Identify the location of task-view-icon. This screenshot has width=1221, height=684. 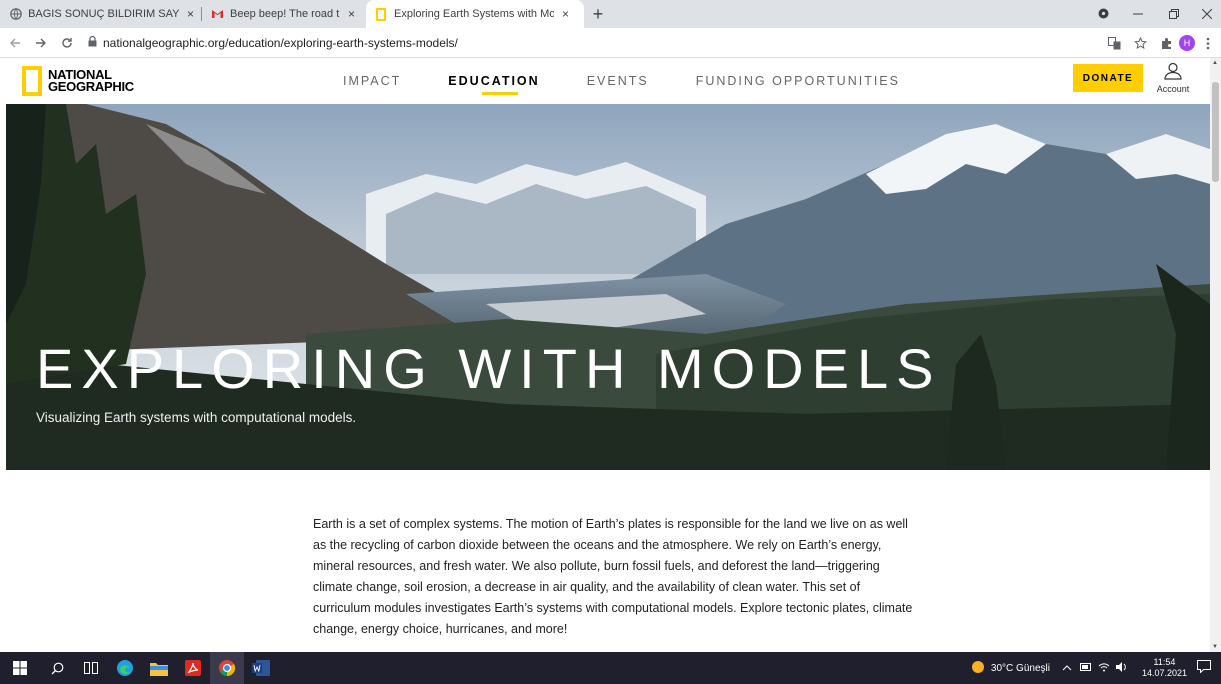
(91, 668).